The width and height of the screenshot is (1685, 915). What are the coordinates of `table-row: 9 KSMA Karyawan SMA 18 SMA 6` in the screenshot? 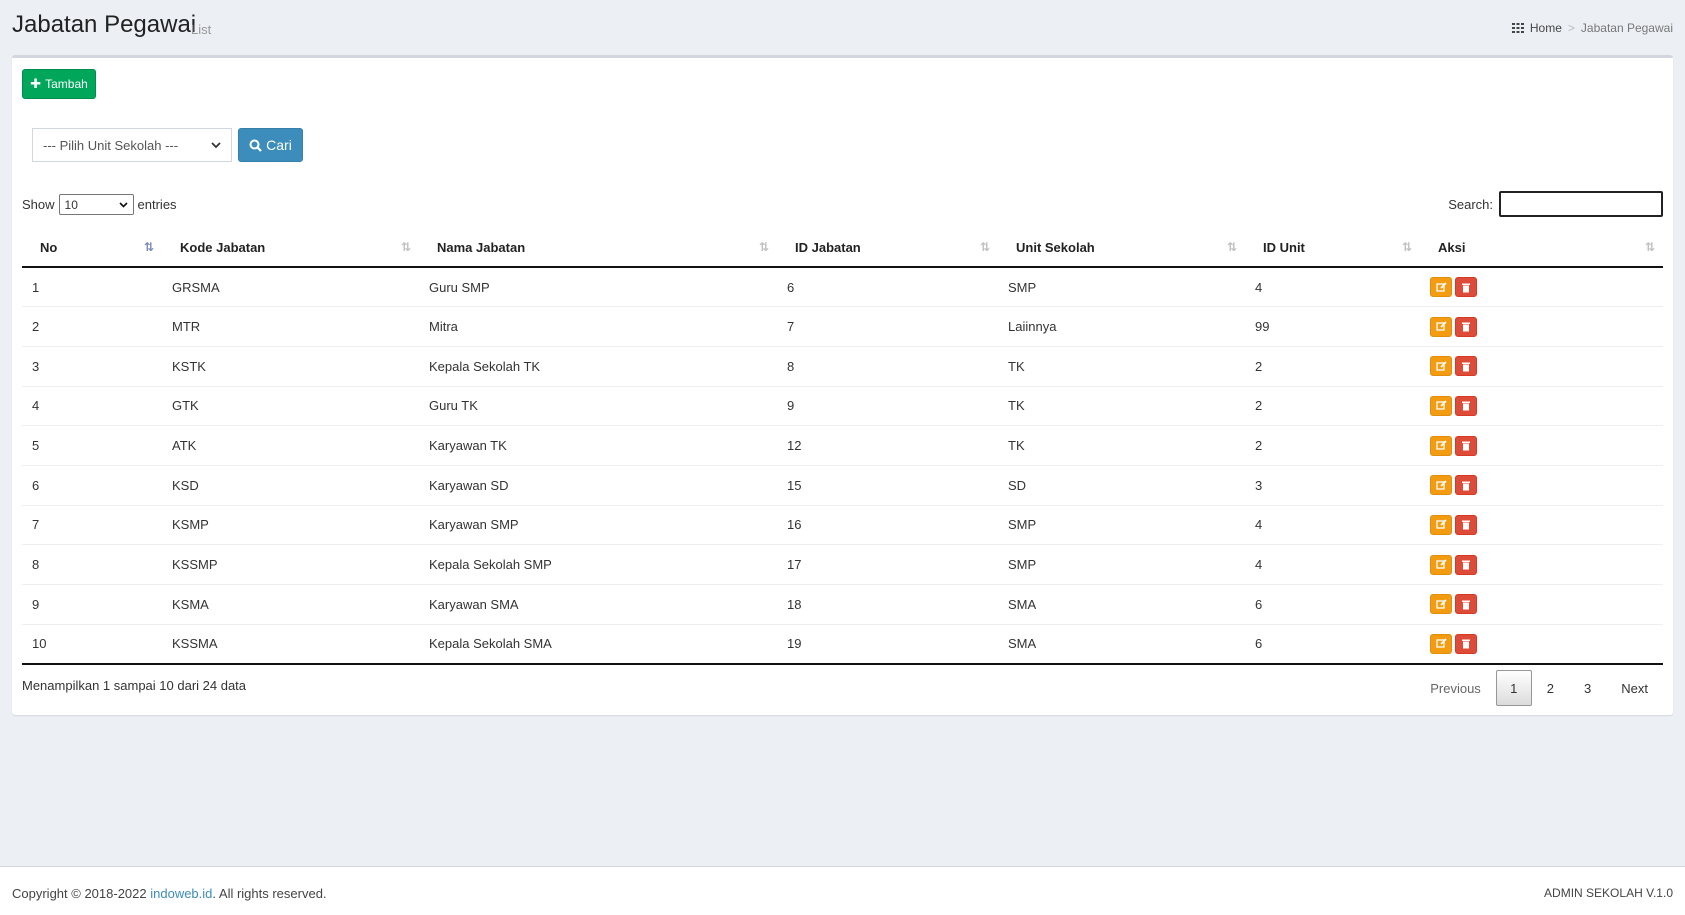 It's located at (842, 604).